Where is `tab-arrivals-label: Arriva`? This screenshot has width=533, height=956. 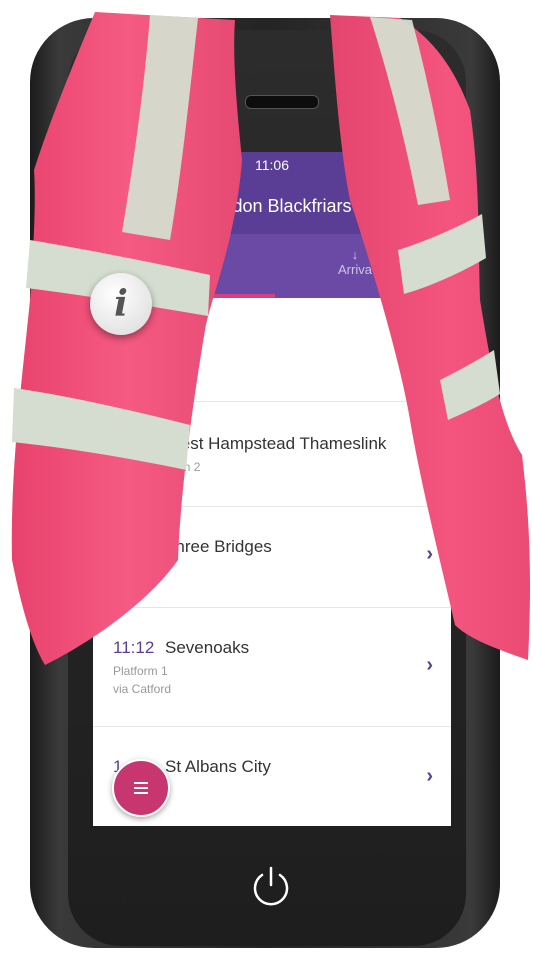
tab-arrivals-label: Arriva is located at coordinates (355, 269).